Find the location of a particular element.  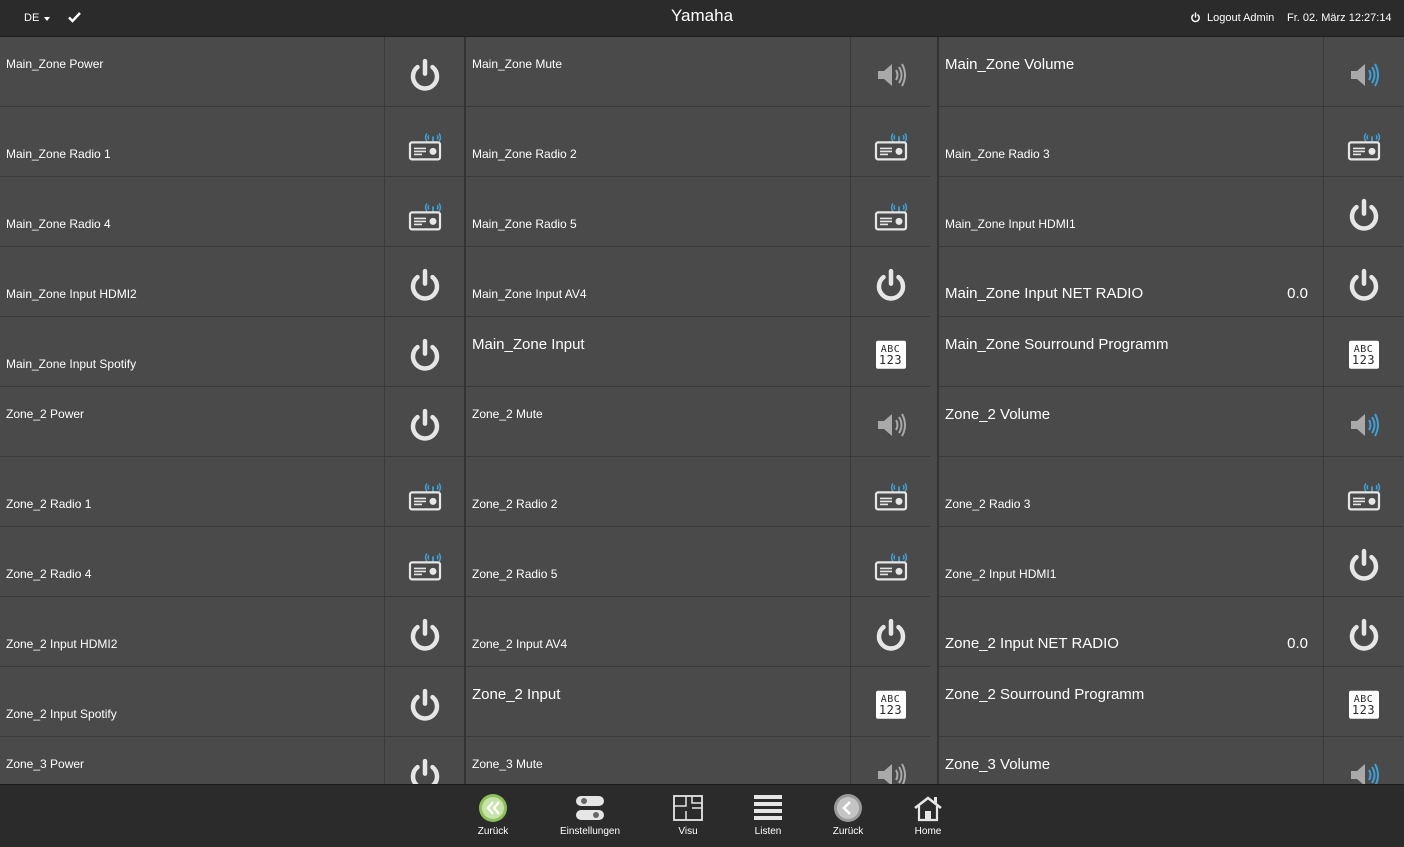

control-tile: Main_Zone Input NET RADIO 0.0 is located at coordinates (1171, 282).